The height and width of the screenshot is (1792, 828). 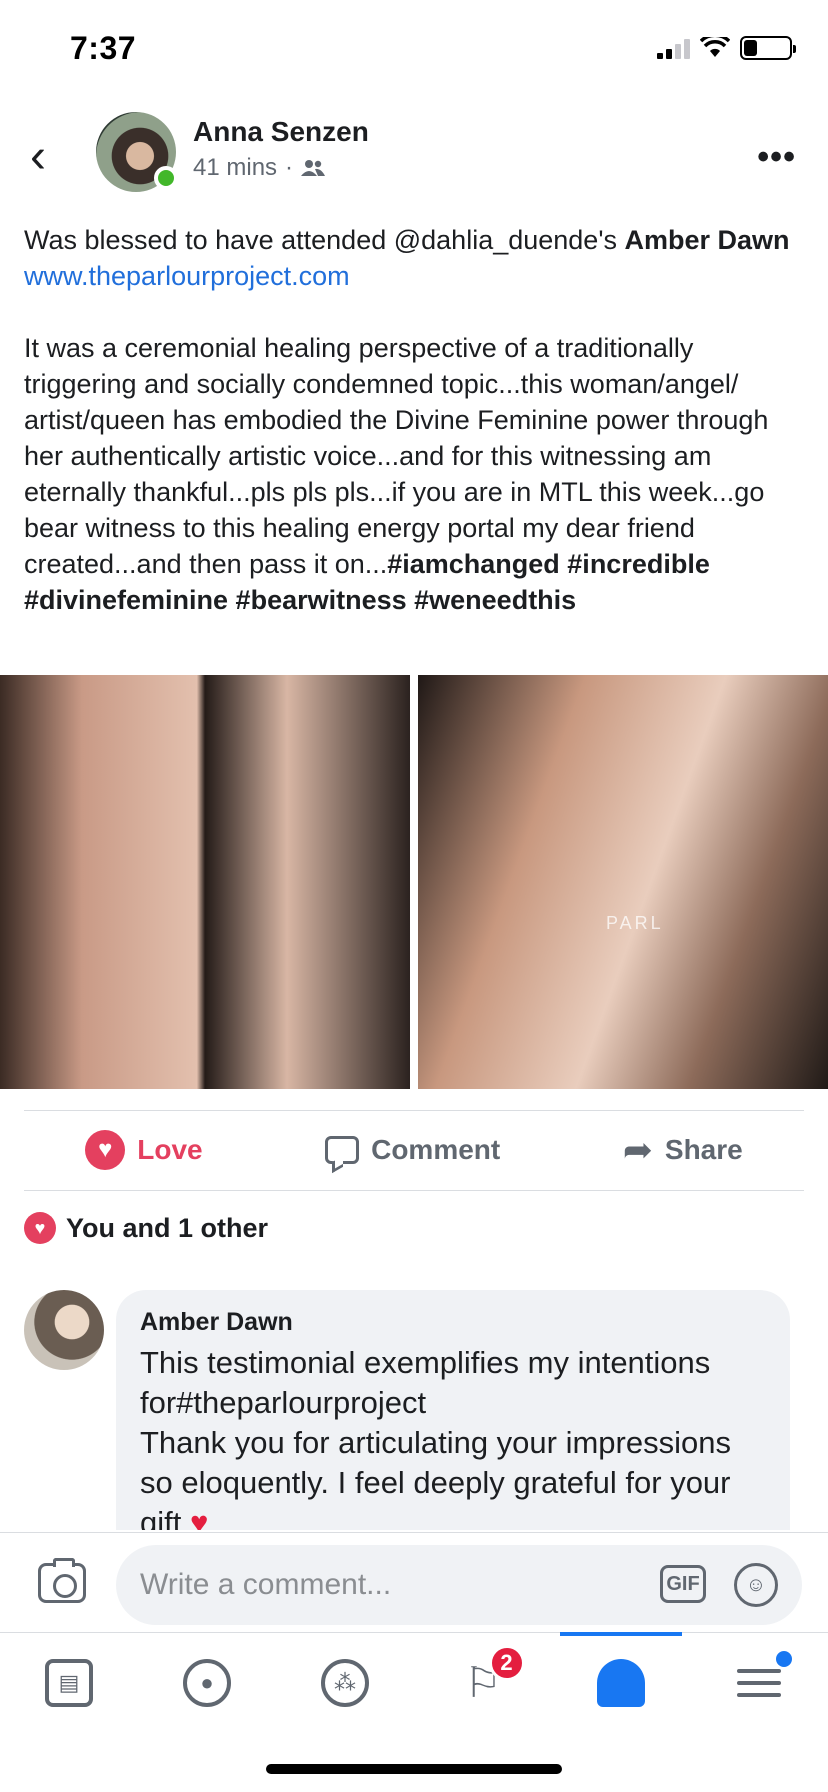 What do you see at coordinates (281, 132) in the screenshot?
I see `author-name: Anna Senzen` at bounding box center [281, 132].